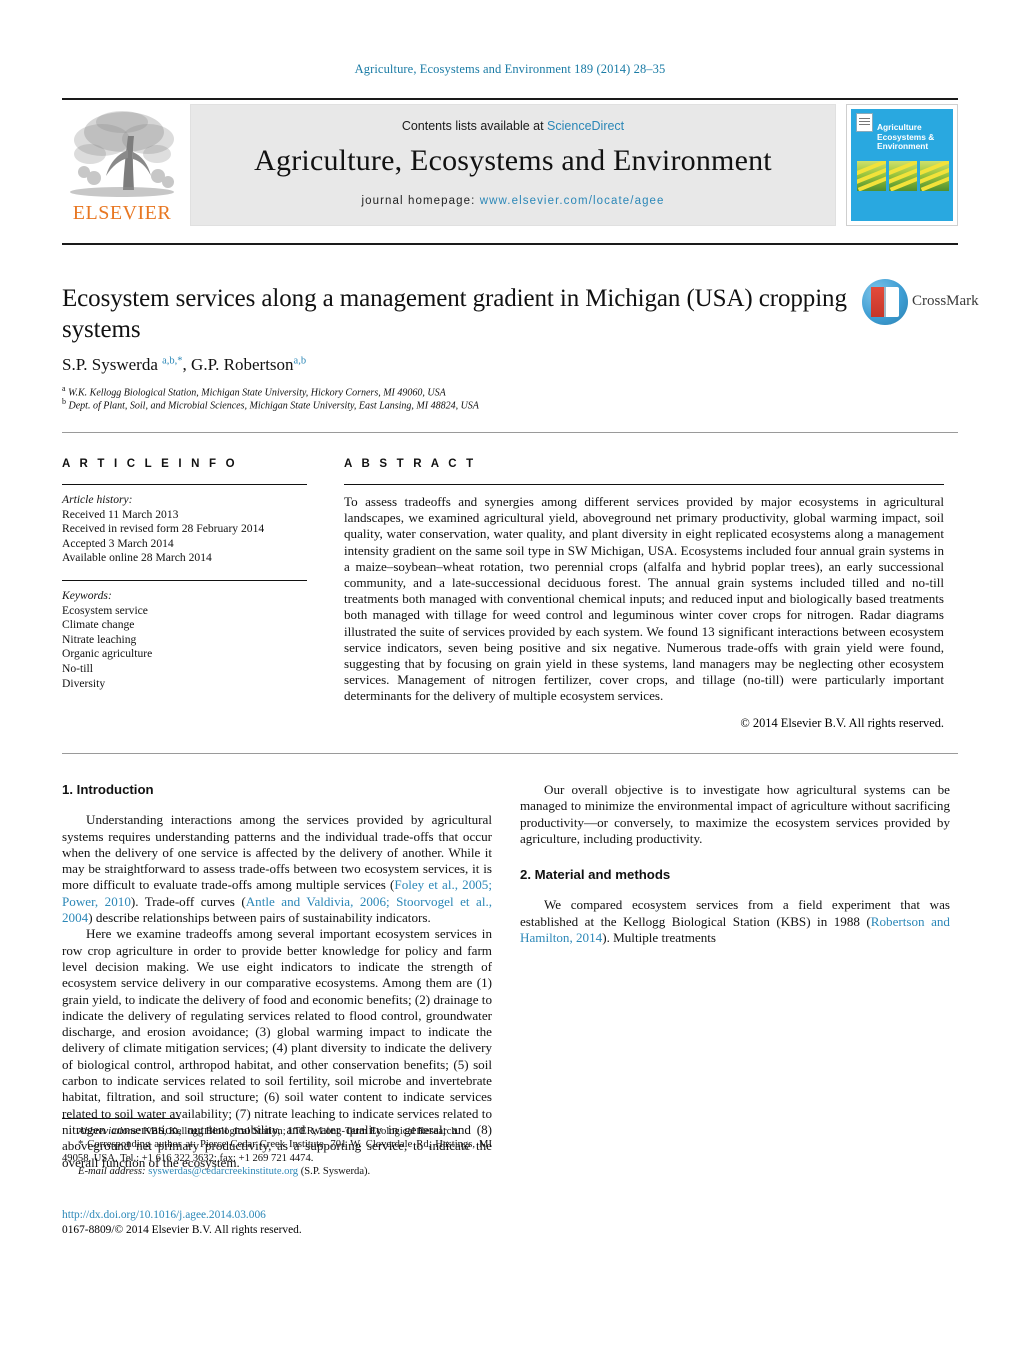 Image resolution: width=1020 pixels, height=1351 pixels. What do you see at coordinates (184, 580) in the screenshot?
I see `keywords-rule` at bounding box center [184, 580].